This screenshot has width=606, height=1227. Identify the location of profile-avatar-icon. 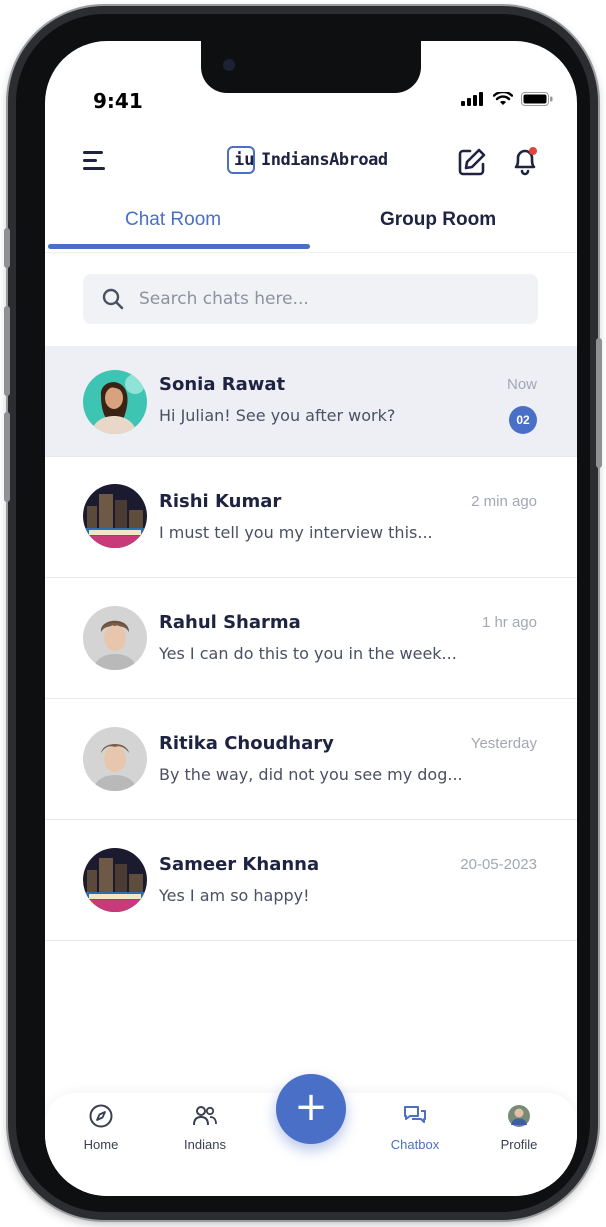
(519, 1116).